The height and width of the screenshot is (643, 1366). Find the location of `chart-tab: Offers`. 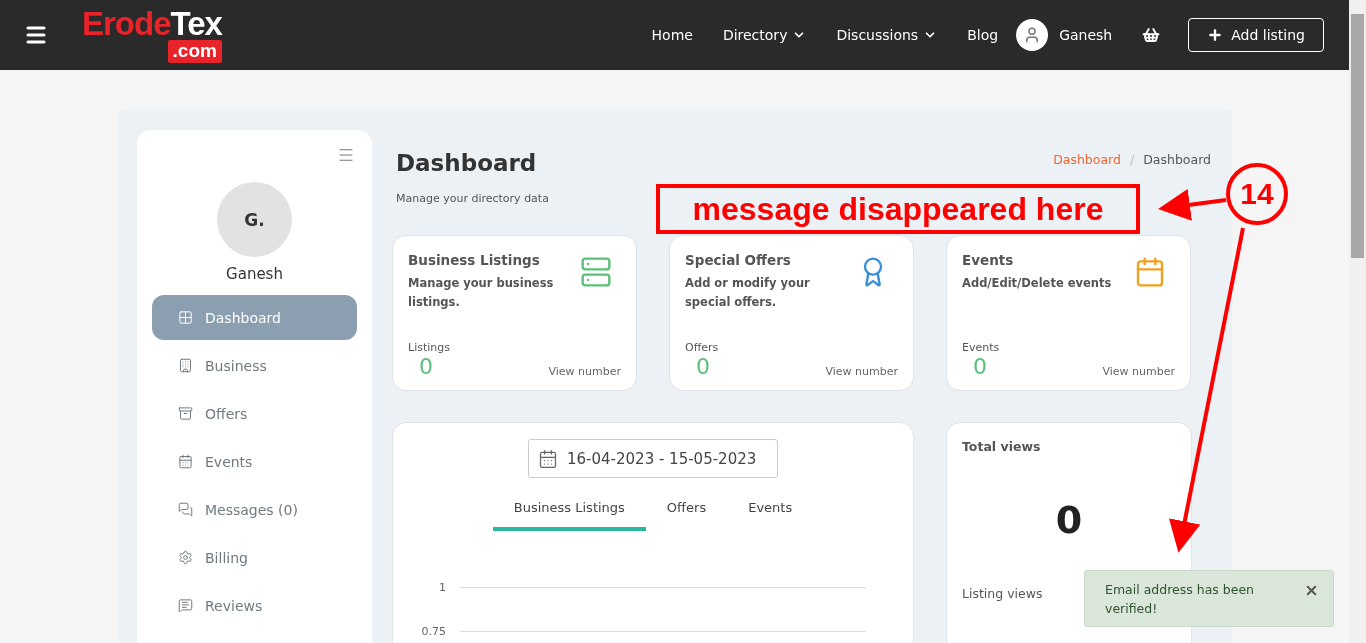

chart-tab: Offers is located at coordinates (686, 515).